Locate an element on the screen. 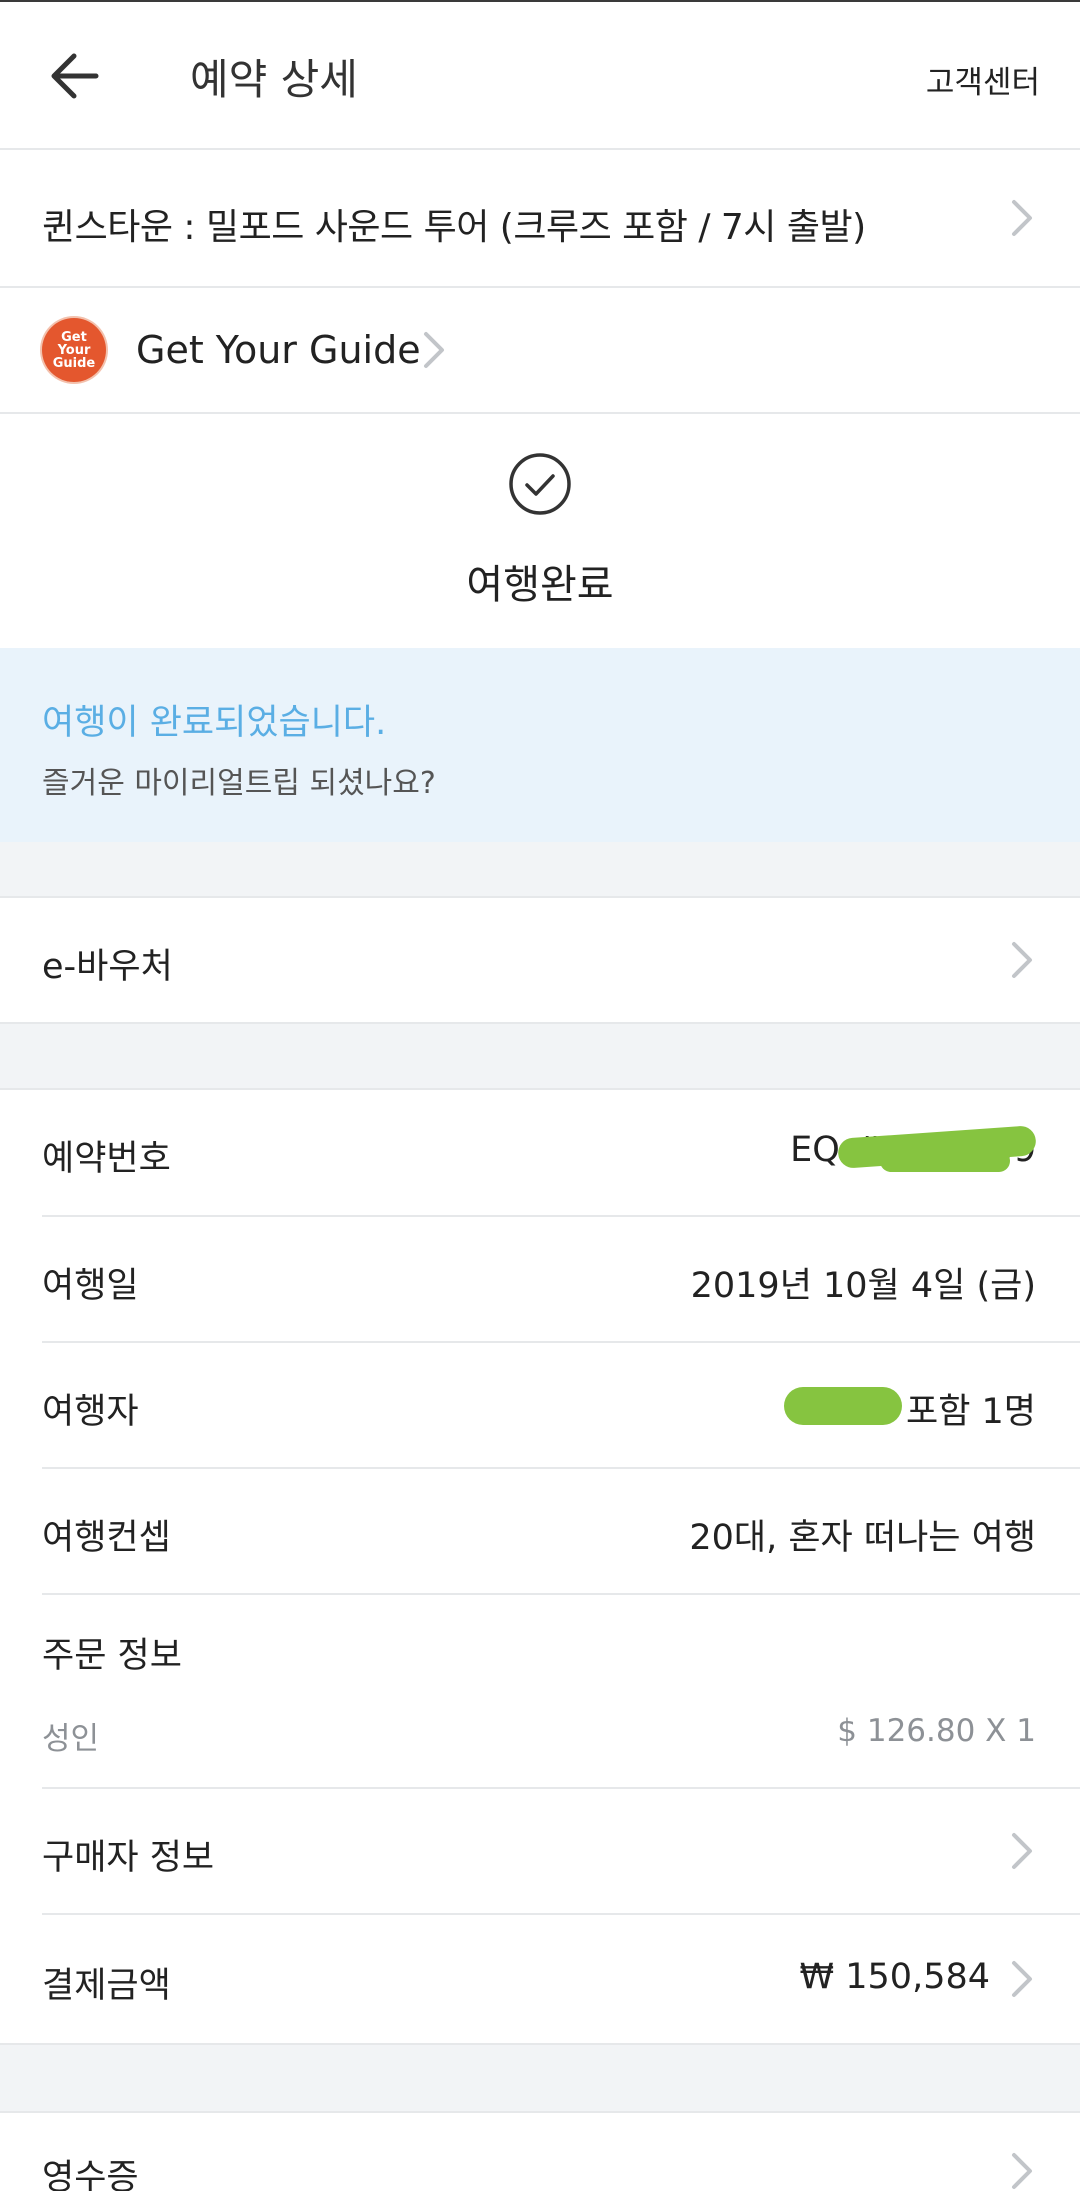 Image resolution: width=1080 pixels, height=2191 pixels. product-name: 퀸스타운 : 밀포드 사운드 투어 (크루즈 포함 / 7시 출발) is located at coordinates (454, 227).